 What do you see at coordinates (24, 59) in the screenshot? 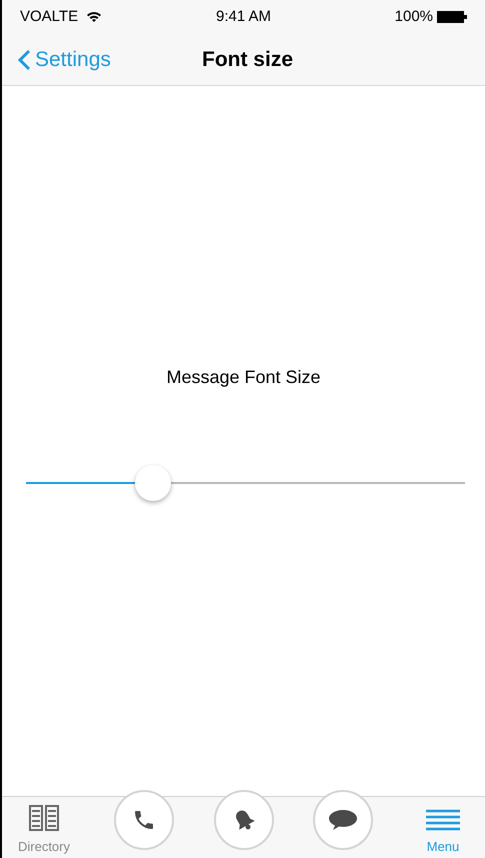
I see `chevron-left-icon` at bounding box center [24, 59].